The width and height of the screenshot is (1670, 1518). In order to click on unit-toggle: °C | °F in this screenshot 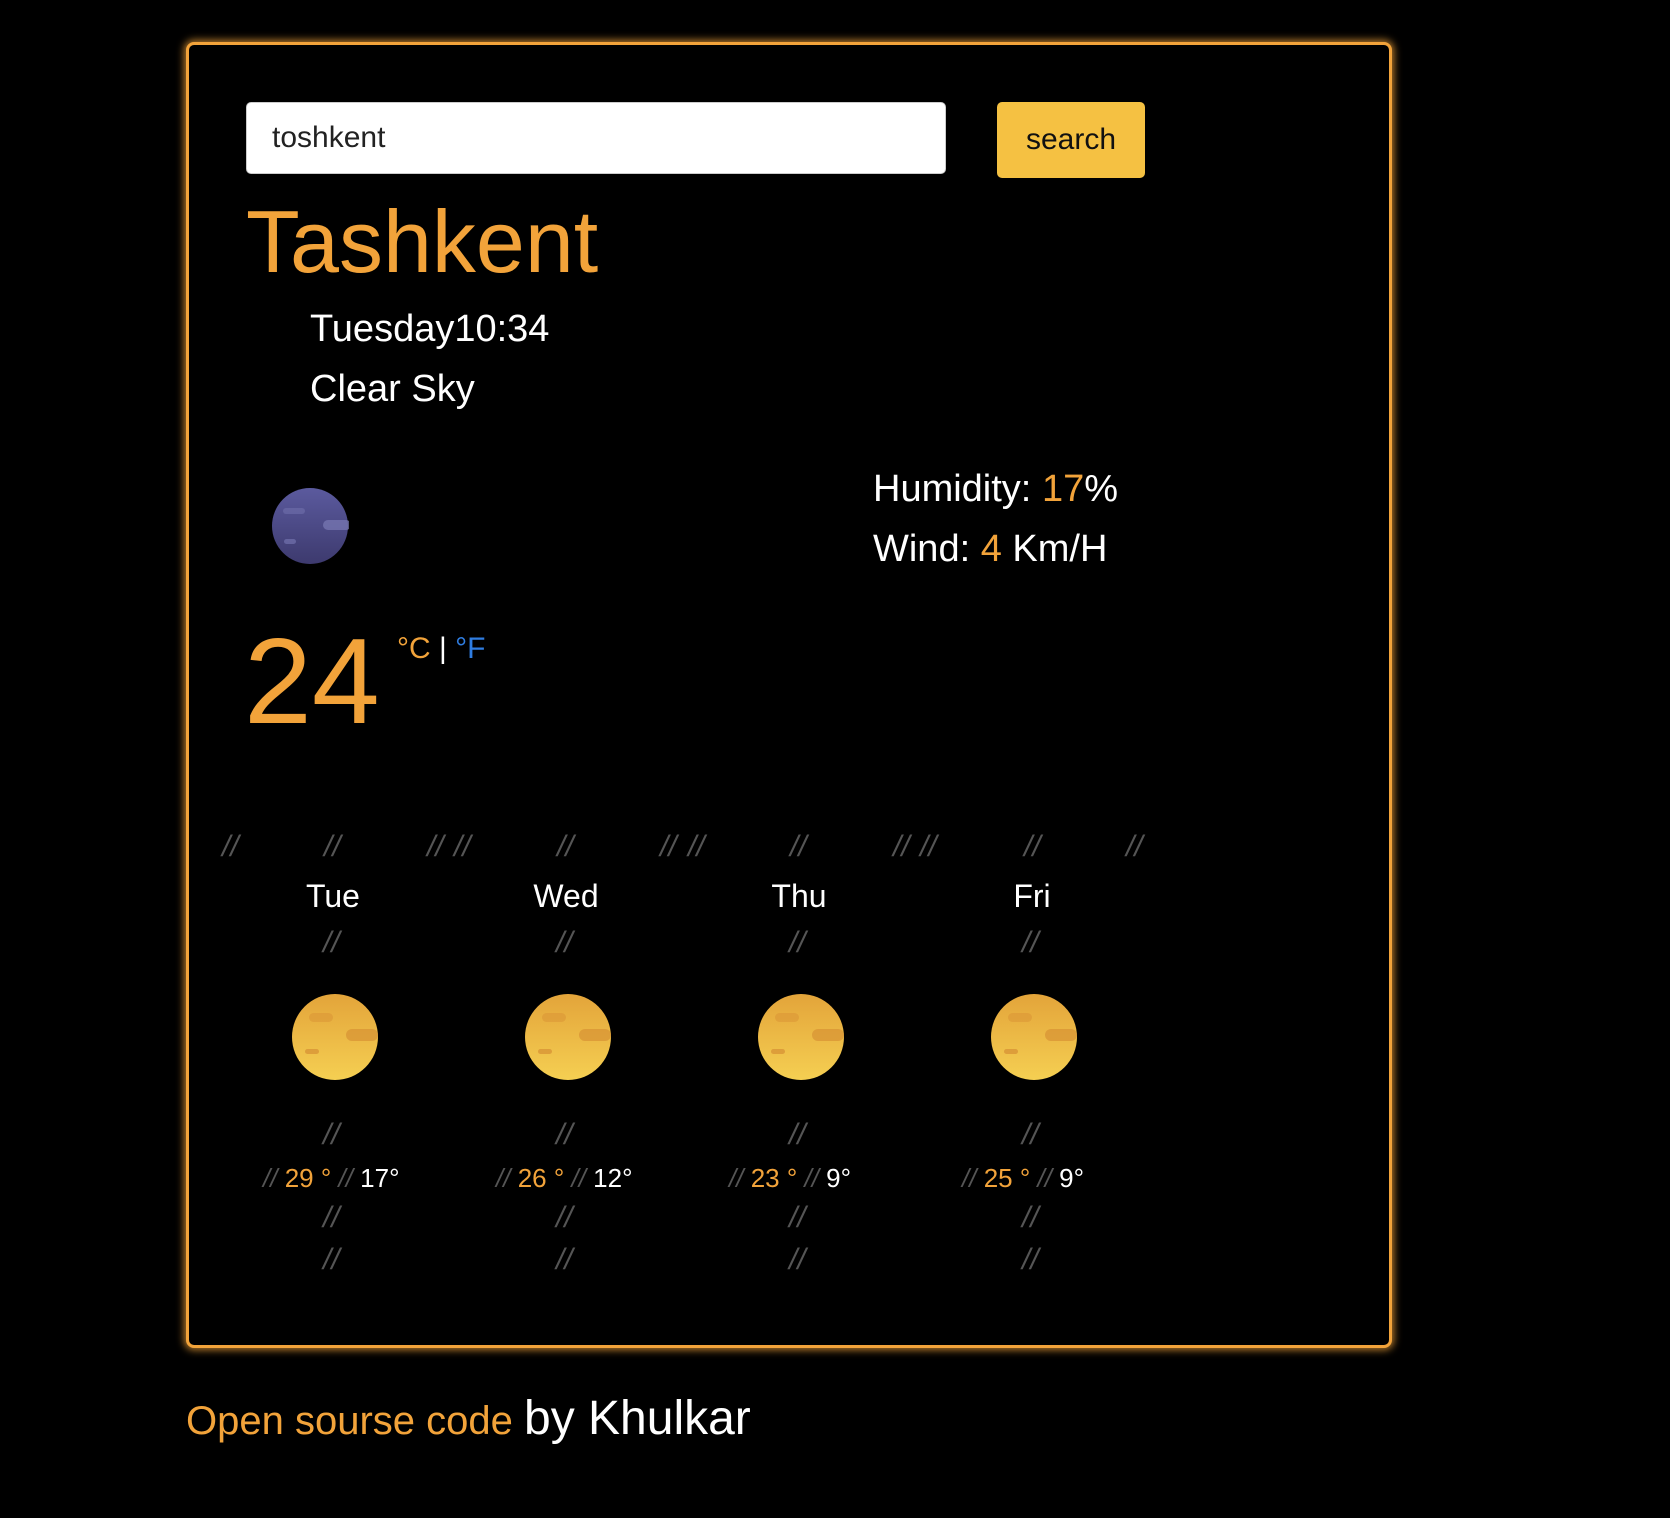, I will do `click(441, 649)`.